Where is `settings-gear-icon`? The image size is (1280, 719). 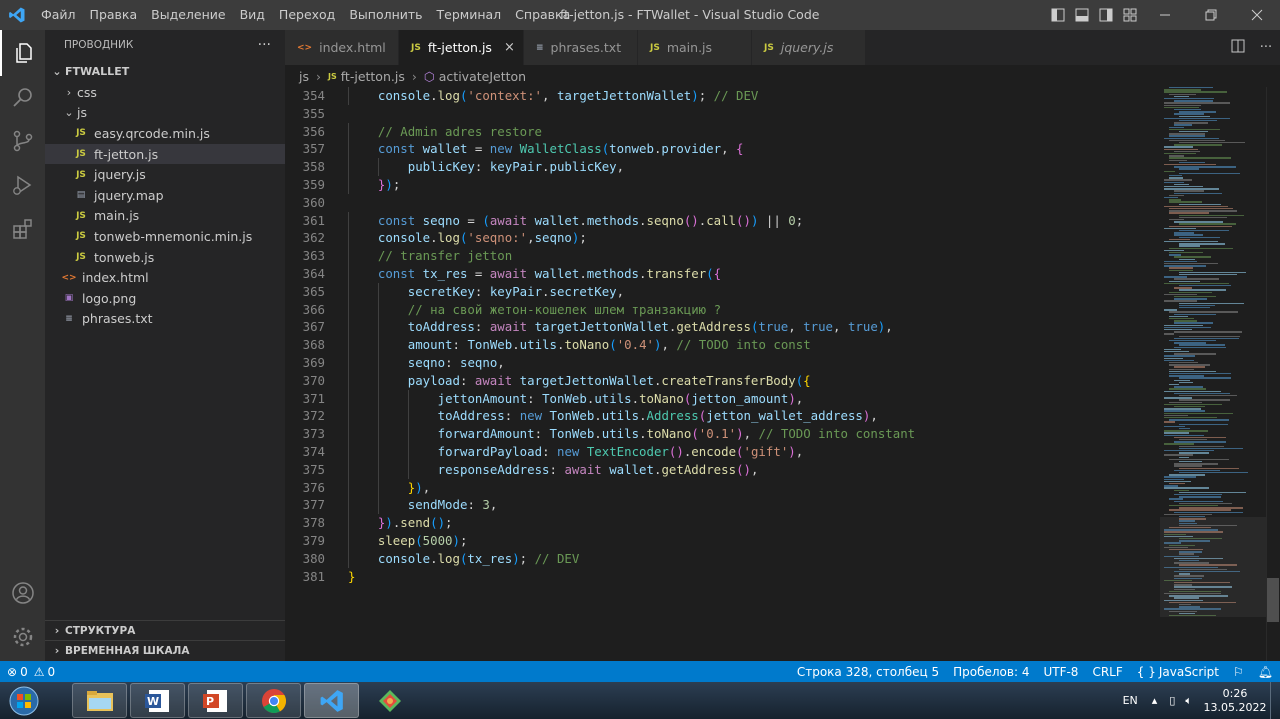 settings-gear-icon is located at coordinates (22, 637).